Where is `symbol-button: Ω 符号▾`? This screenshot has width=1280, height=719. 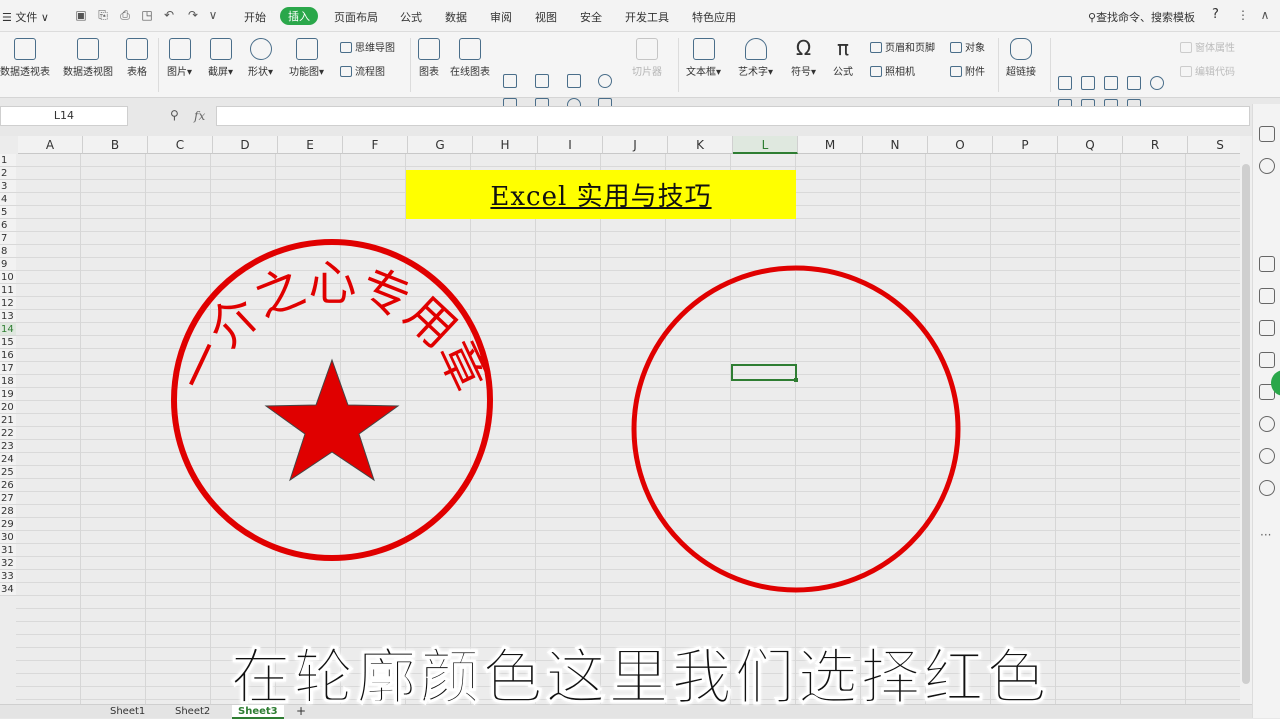 symbol-button: Ω 符号▾ is located at coordinates (803, 58).